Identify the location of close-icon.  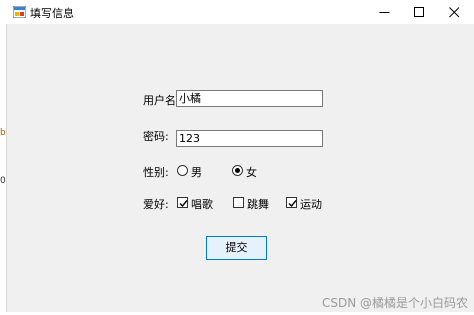
(454, 12).